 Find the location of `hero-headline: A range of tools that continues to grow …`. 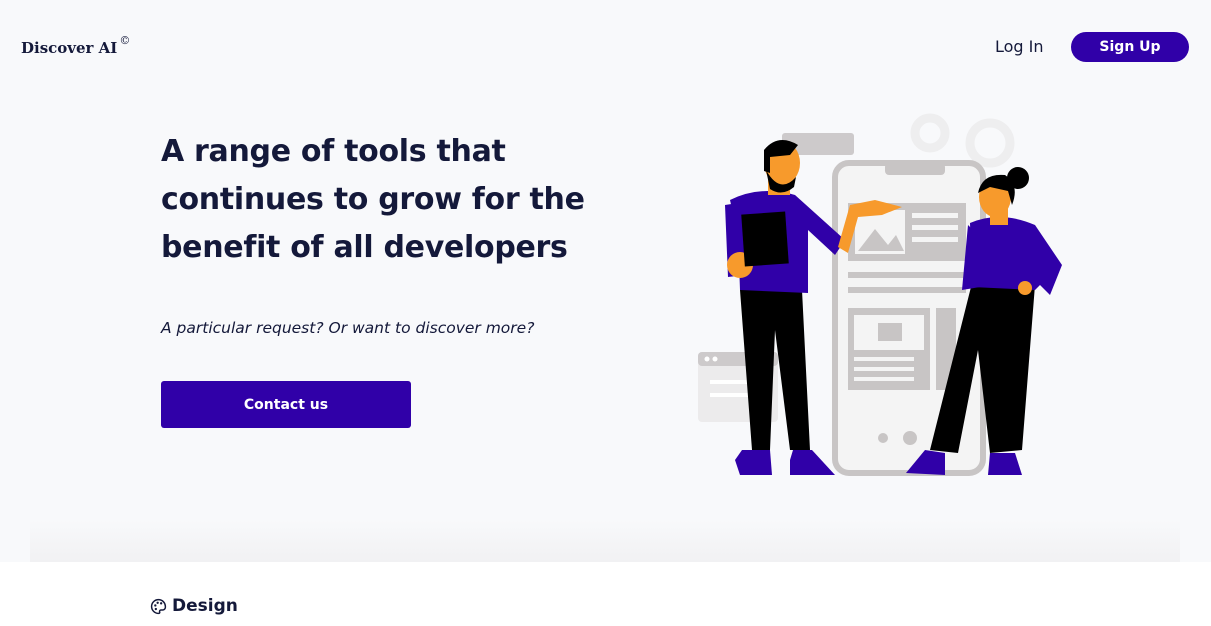

hero-headline: A range of tools that continues to grow … is located at coordinates (373, 199).